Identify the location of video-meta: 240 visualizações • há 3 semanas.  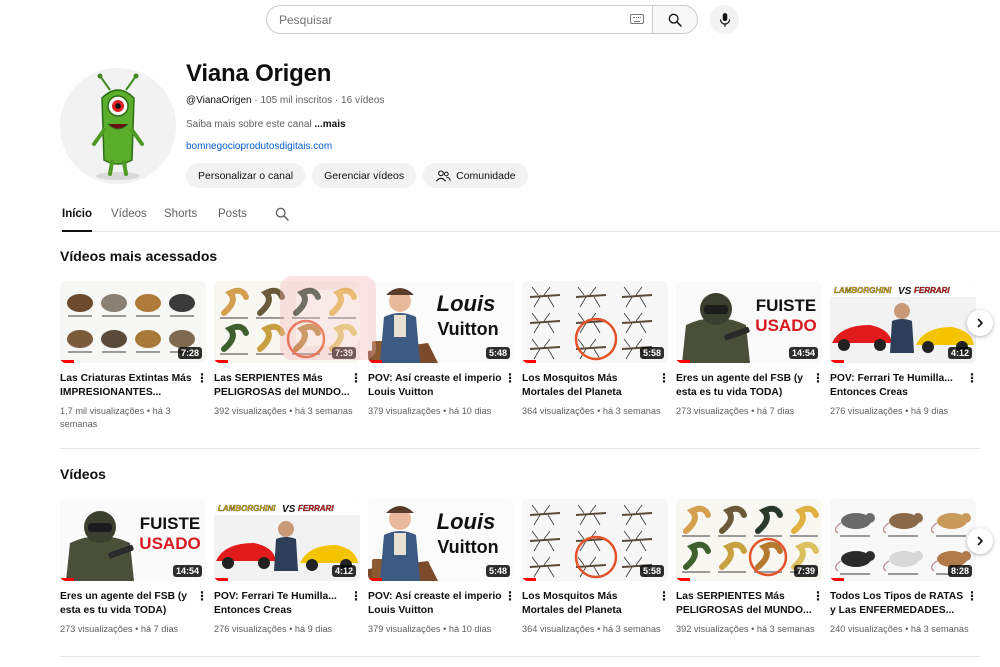
(903, 629).